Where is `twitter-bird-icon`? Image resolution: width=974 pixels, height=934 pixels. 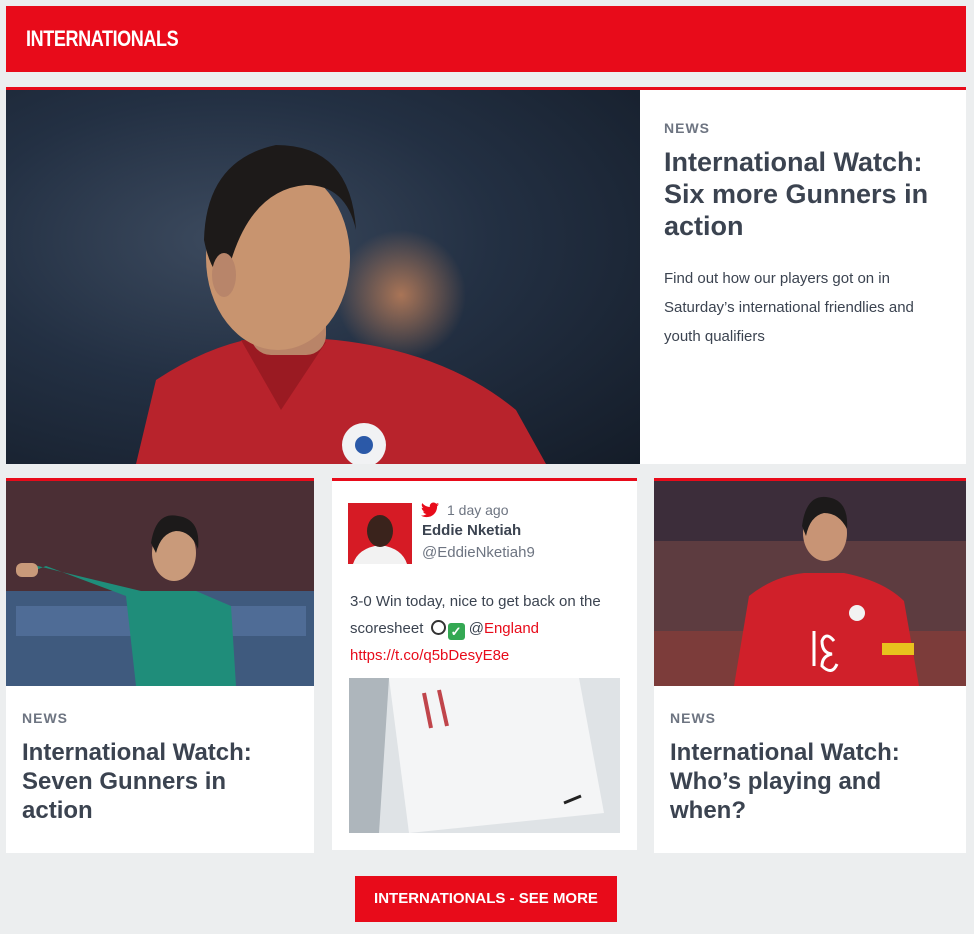 twitter-bird-icon is located at coordinates (430, 510).